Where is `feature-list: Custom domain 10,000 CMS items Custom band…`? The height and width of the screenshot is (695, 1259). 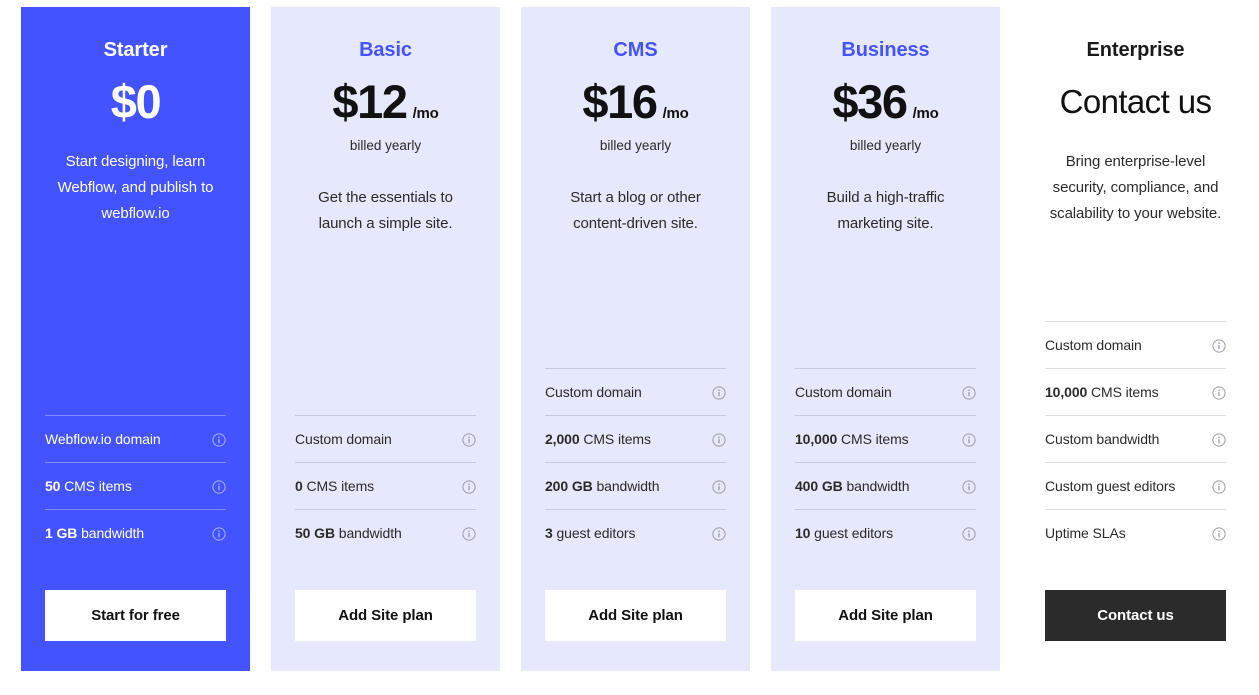 feature-list: Custom domain 10,000 CMS items Custom band… is located at coordinates (1135, 428).